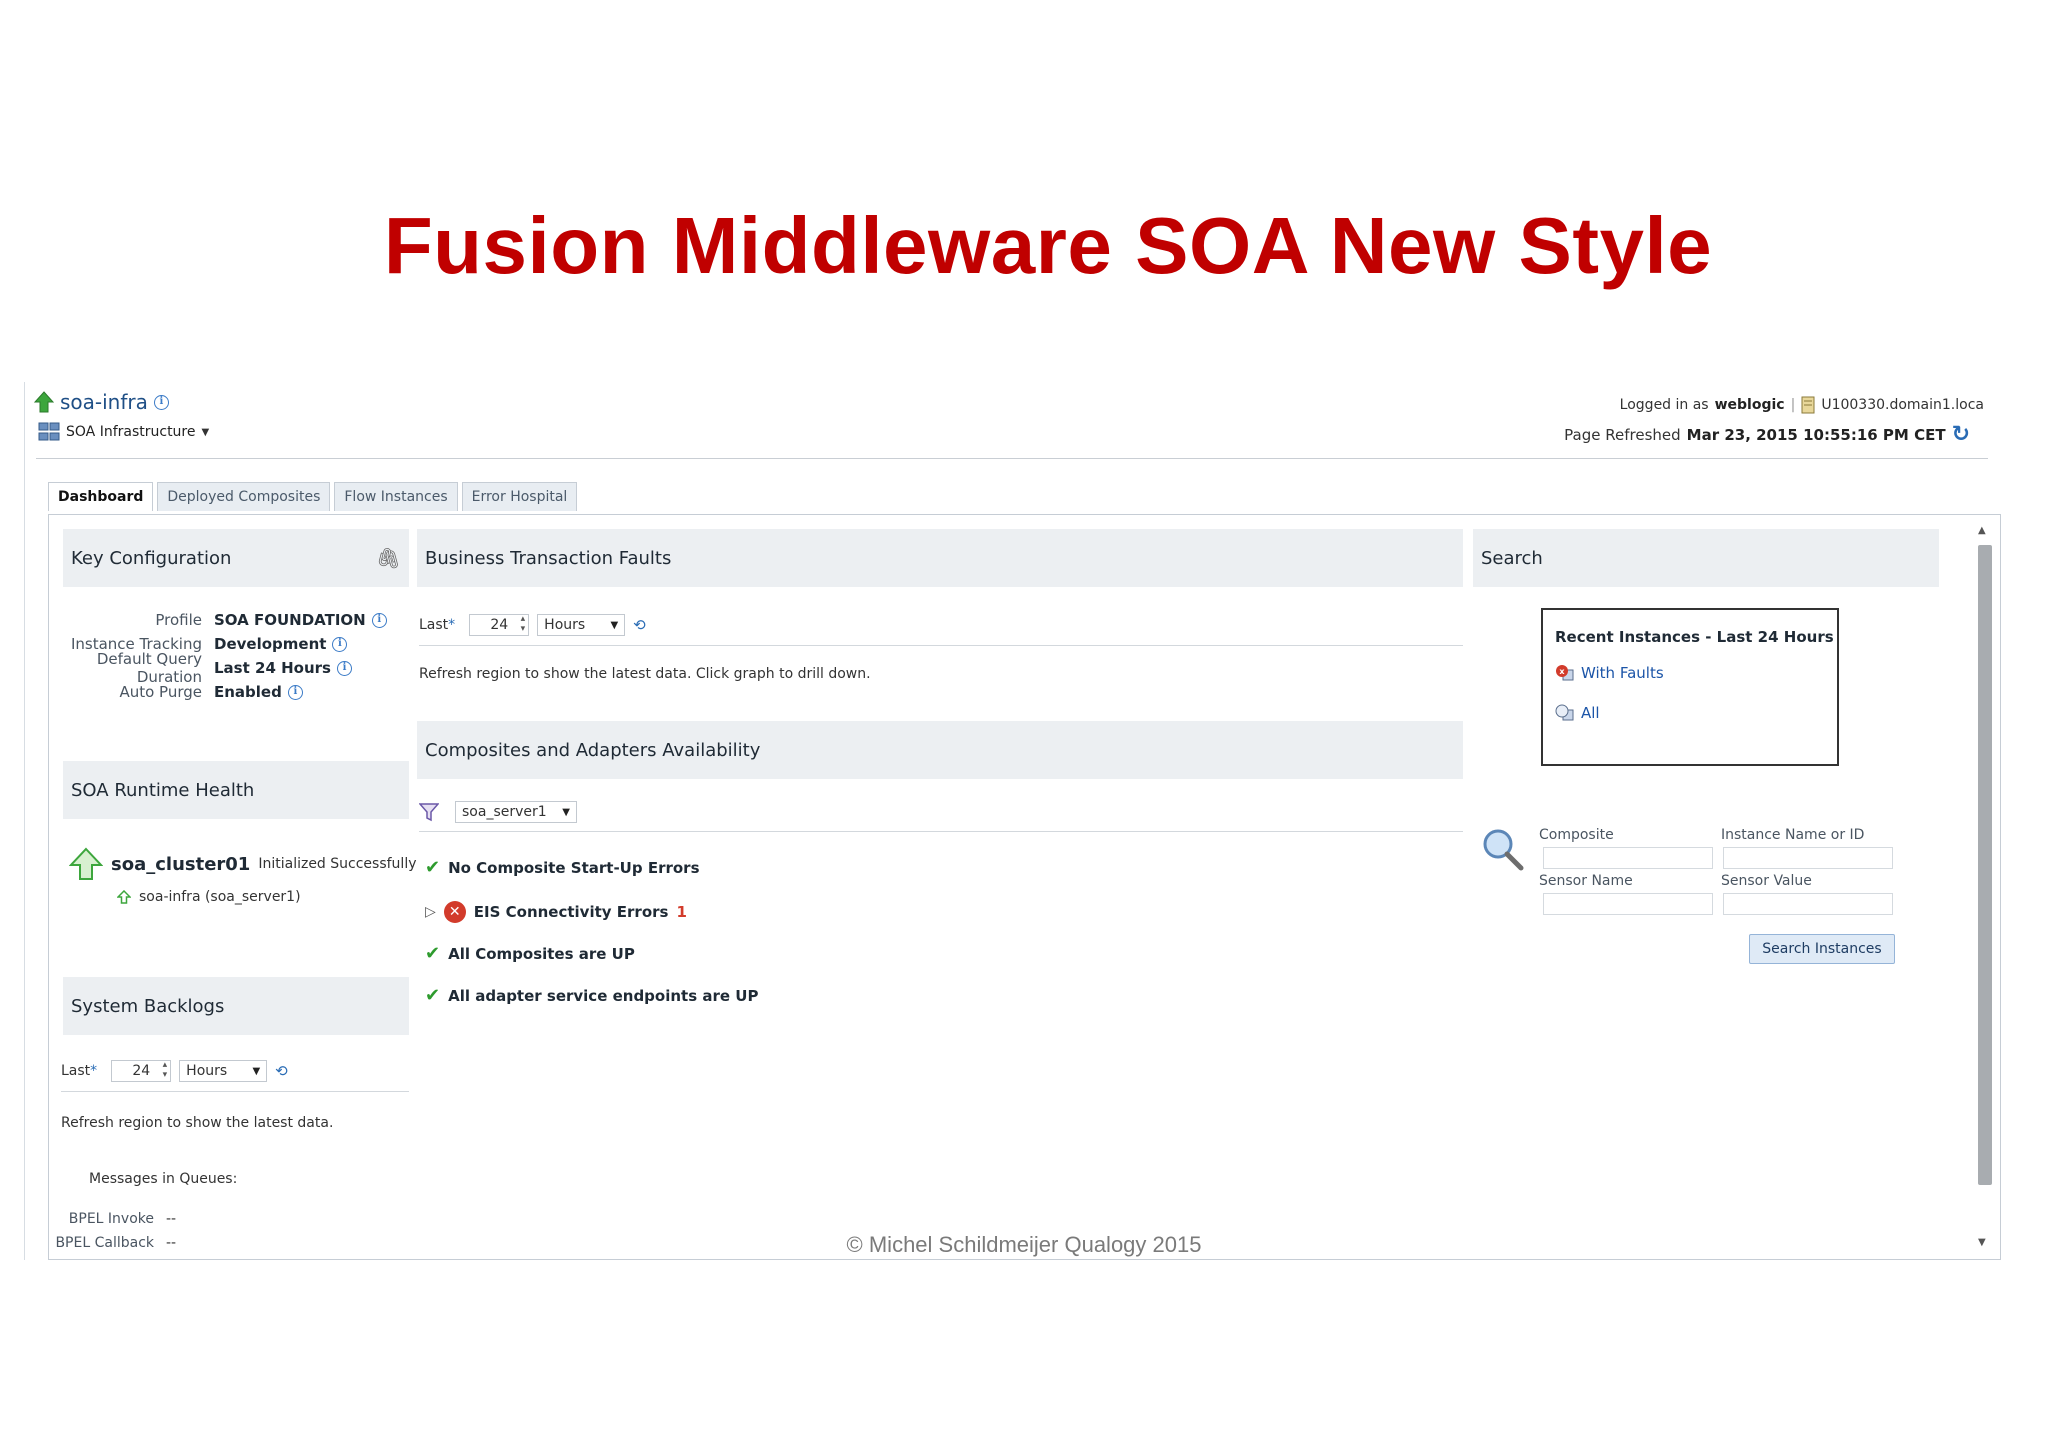 This screenshot has height=1447, width=2048. I want to click on chevron-down-icon: ▼, so click(205, 432).